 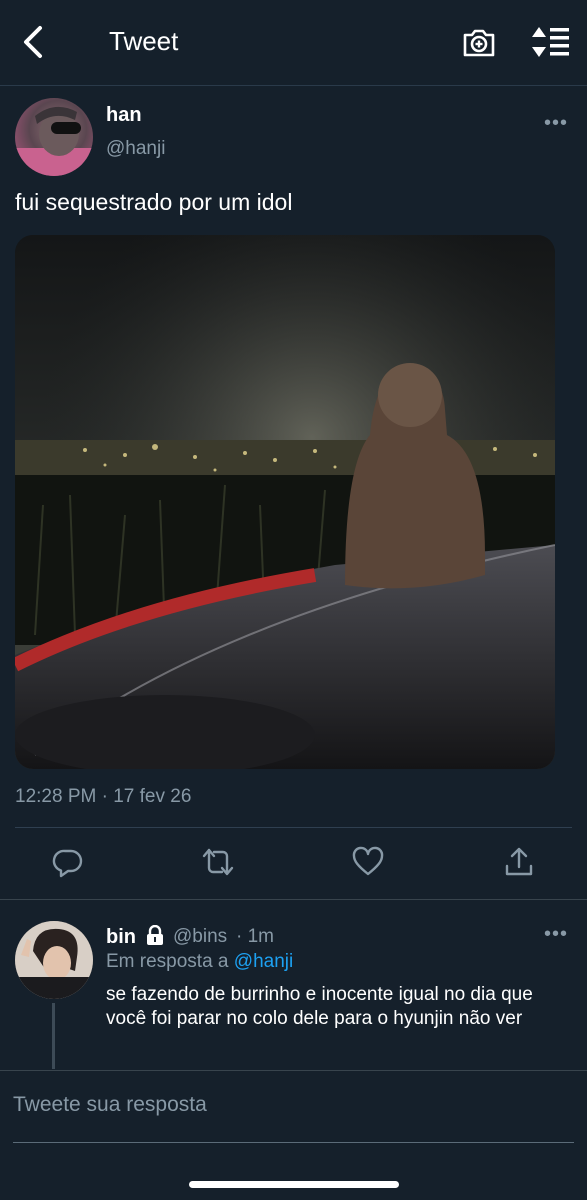 I want to click on in-reply-prefix: Em resposta a, so click(x=167, y=961).